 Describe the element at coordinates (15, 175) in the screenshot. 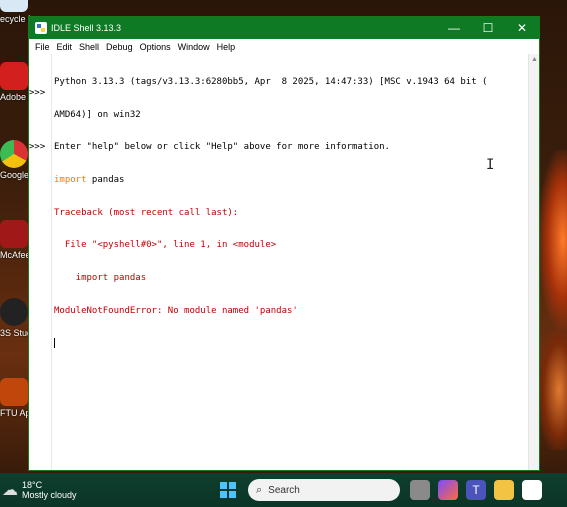

I see `desktop-icon-label: Google Chrome` at that location.